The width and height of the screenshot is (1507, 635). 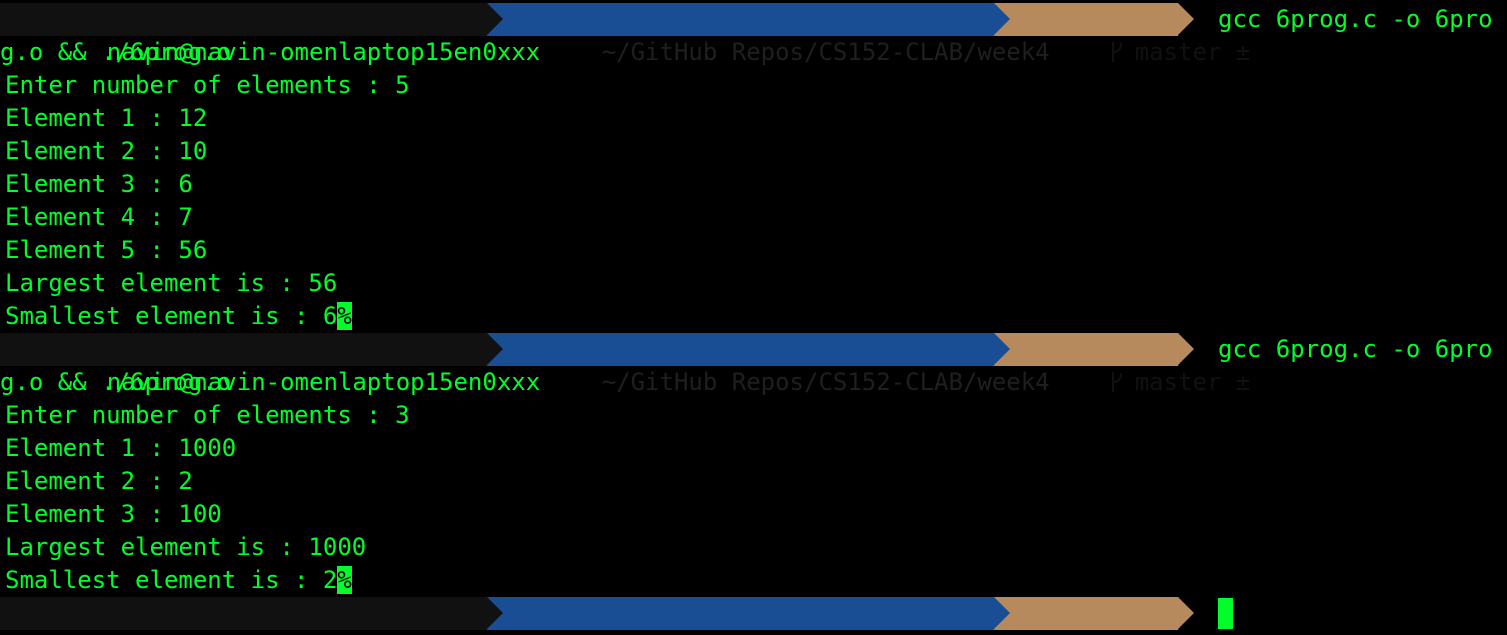 What do you see at coordinates (106, 118) in the screenshot?
I see `output-line: Element 1 : 12` at bounding box center [106, 118].